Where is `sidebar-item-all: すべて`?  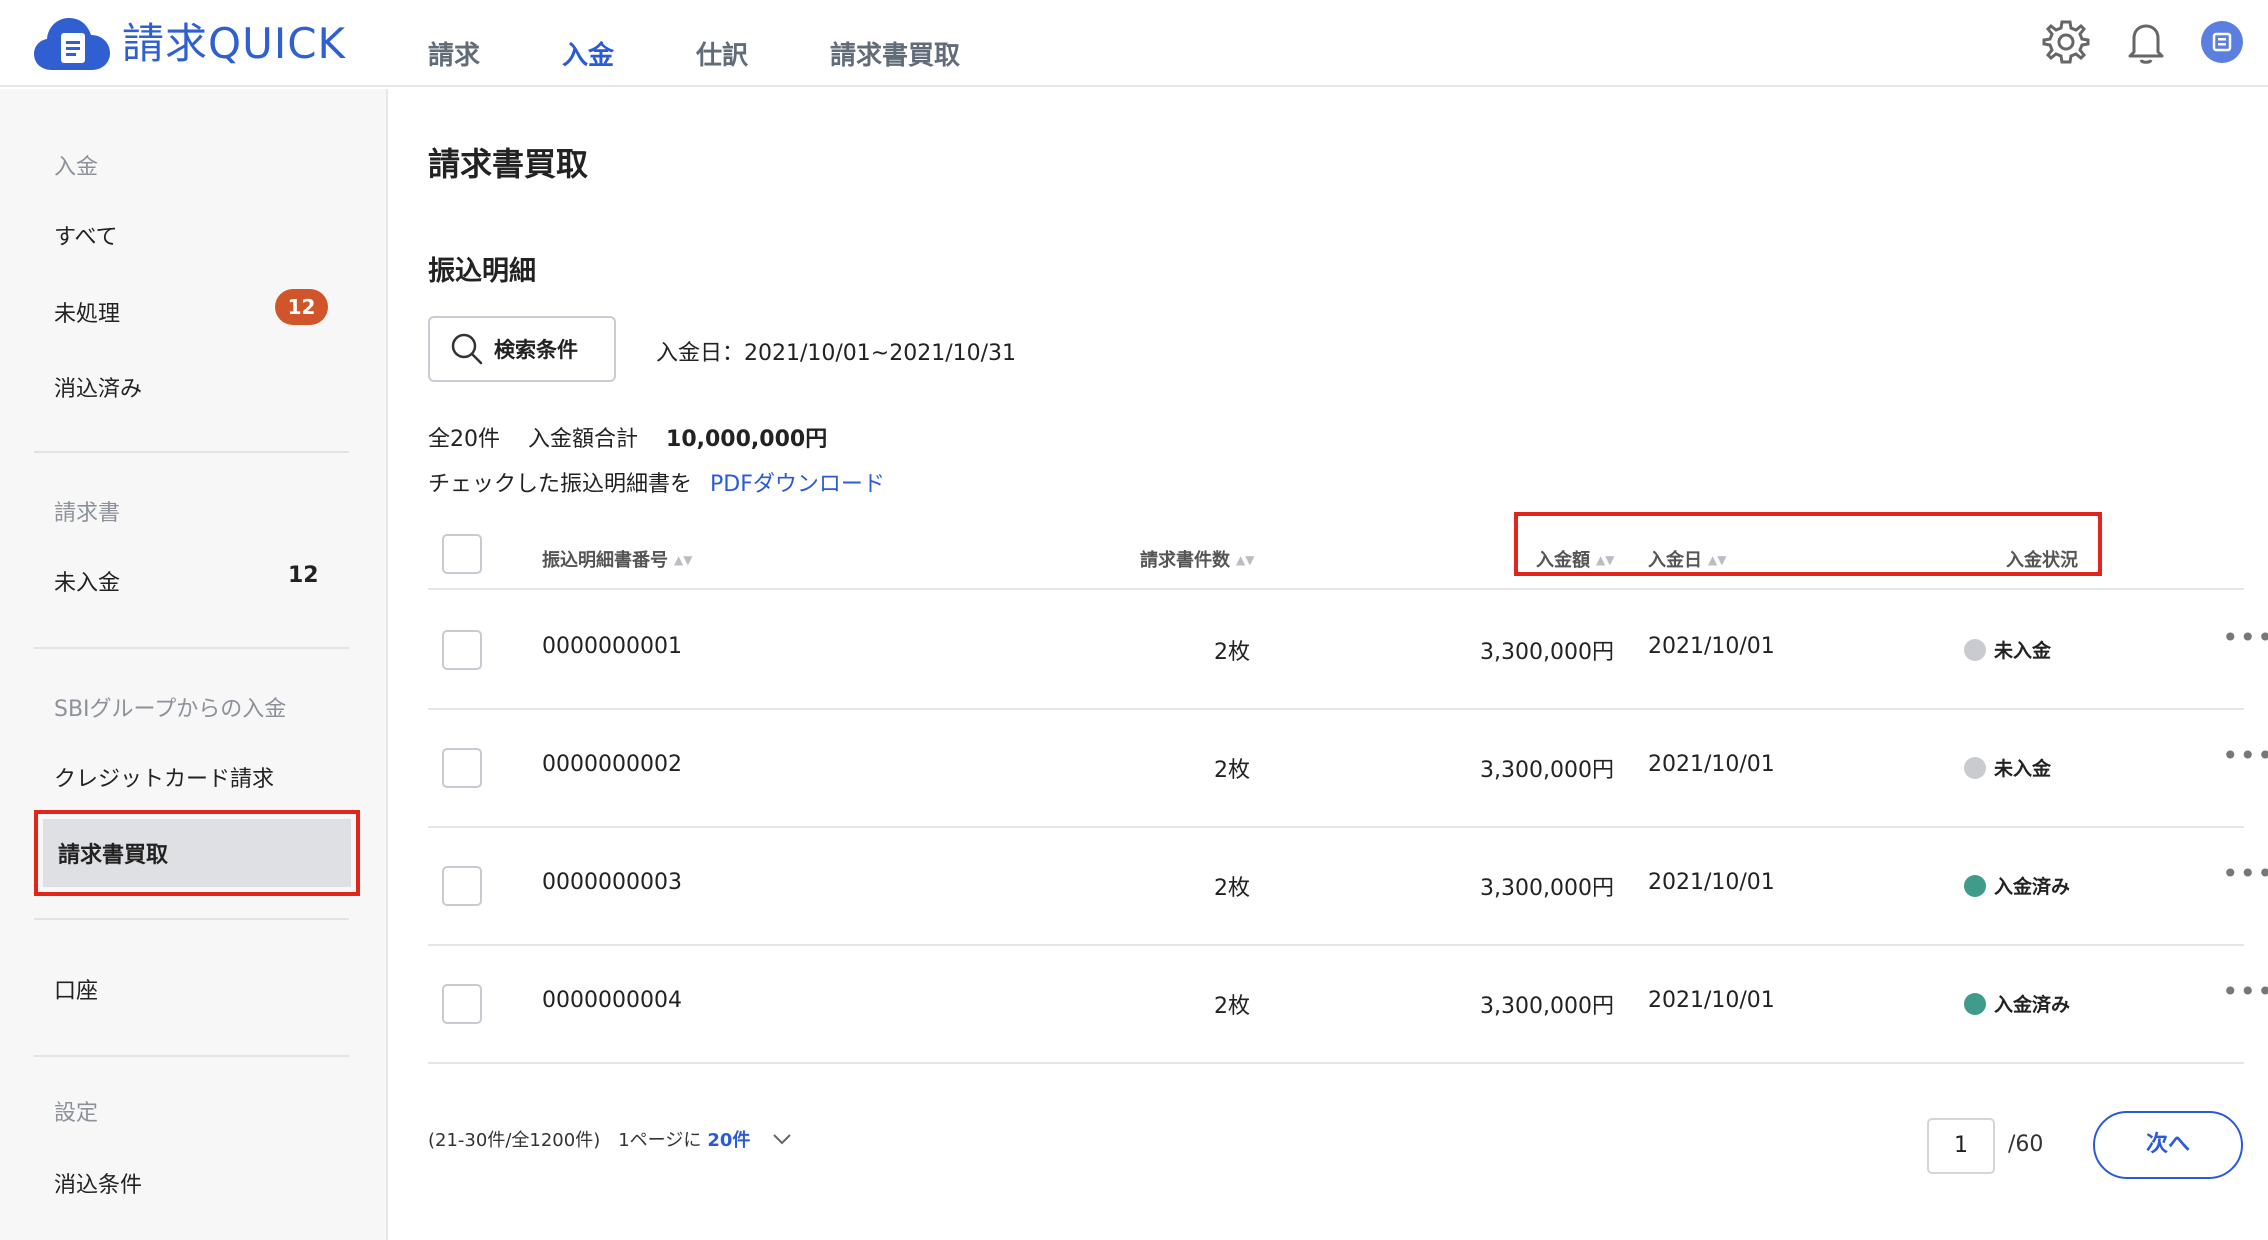
sidebar-item-all: すべて is located at coordinates (86, 235).